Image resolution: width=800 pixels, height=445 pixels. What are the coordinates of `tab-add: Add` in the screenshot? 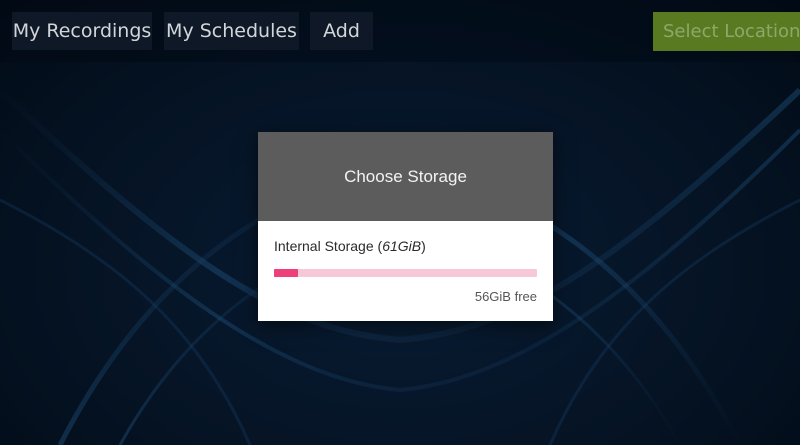 It's located at (341, 31).